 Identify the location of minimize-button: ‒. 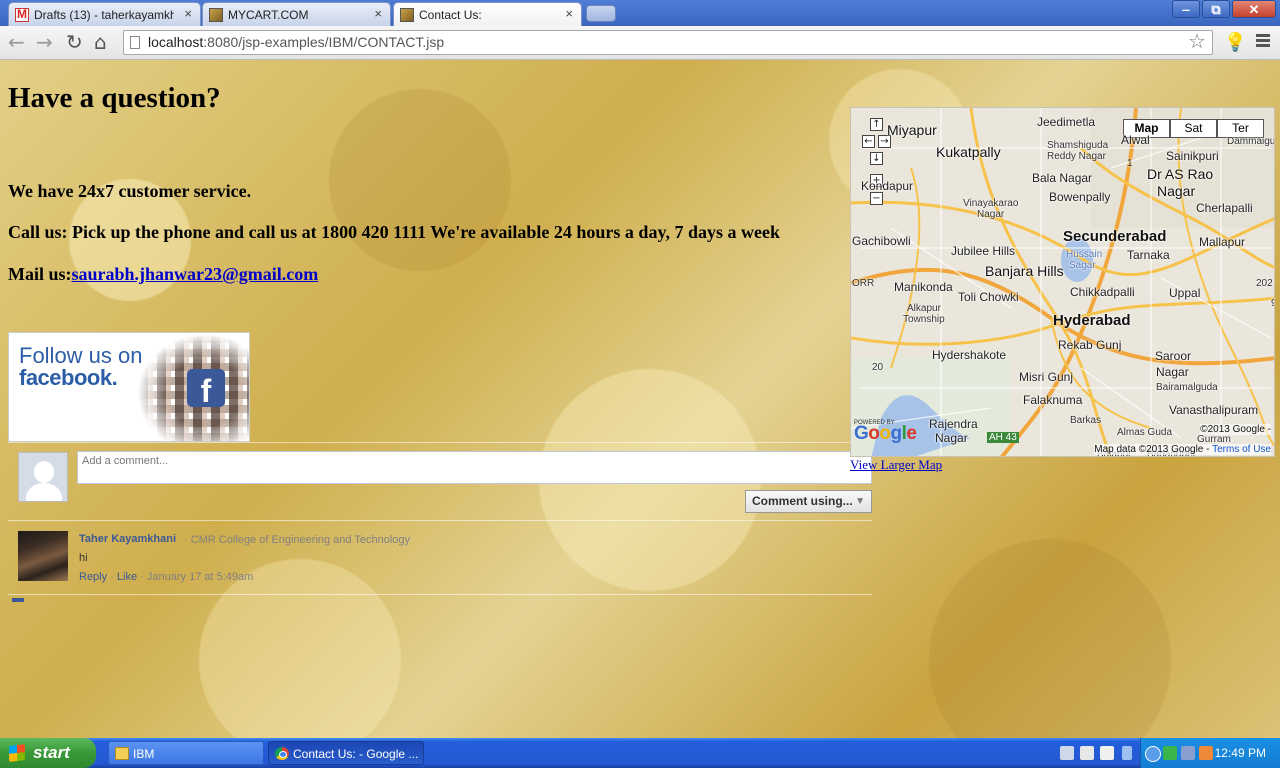
(1186, 9).